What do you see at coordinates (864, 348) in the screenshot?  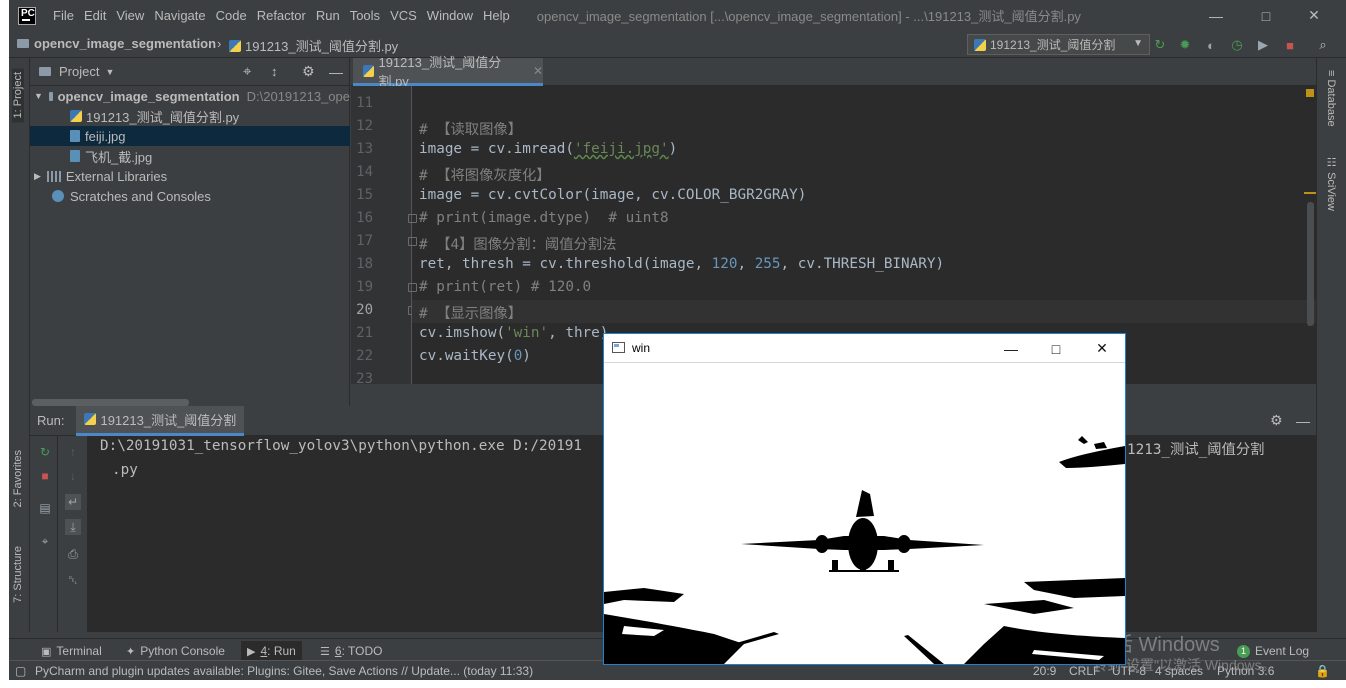 I see `opencv-window-titlebar: win — □ ✕` at bounding box center [864, 348].